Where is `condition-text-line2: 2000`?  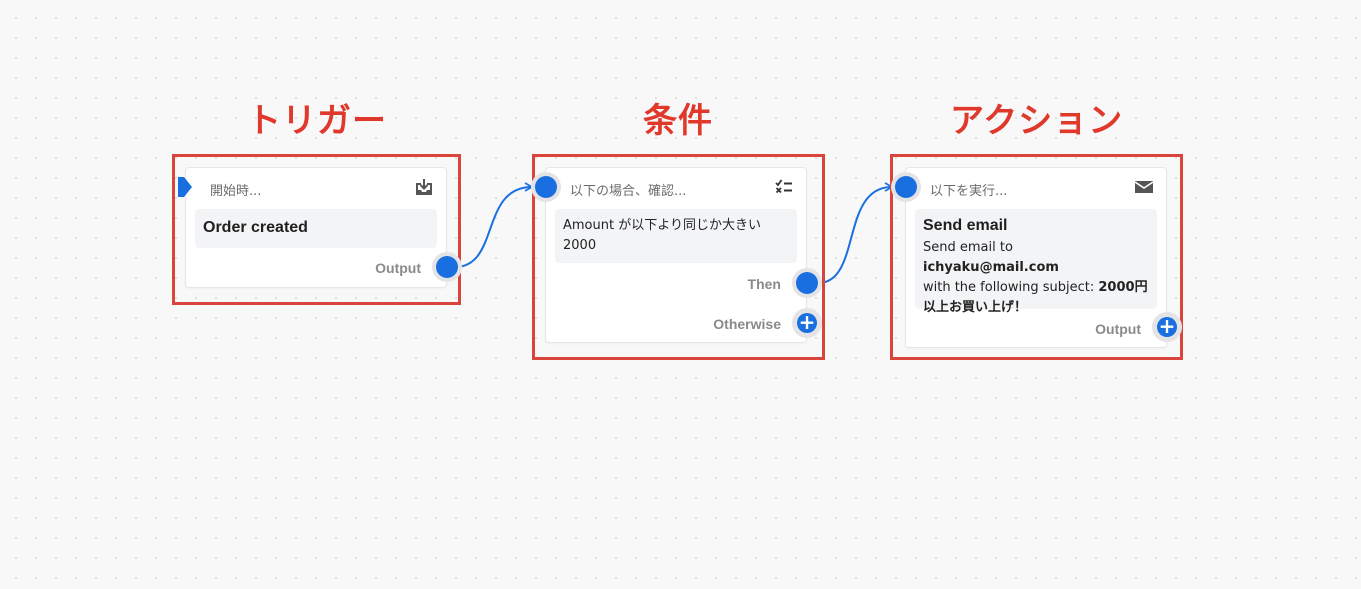
condition-text-line2: 2000 is located at coordinates (580, 245).